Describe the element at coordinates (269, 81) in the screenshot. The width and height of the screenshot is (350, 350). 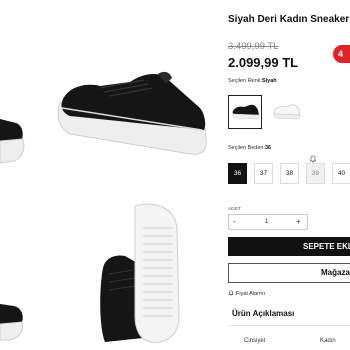
I see `selected-color-value: Siyah` at that location.